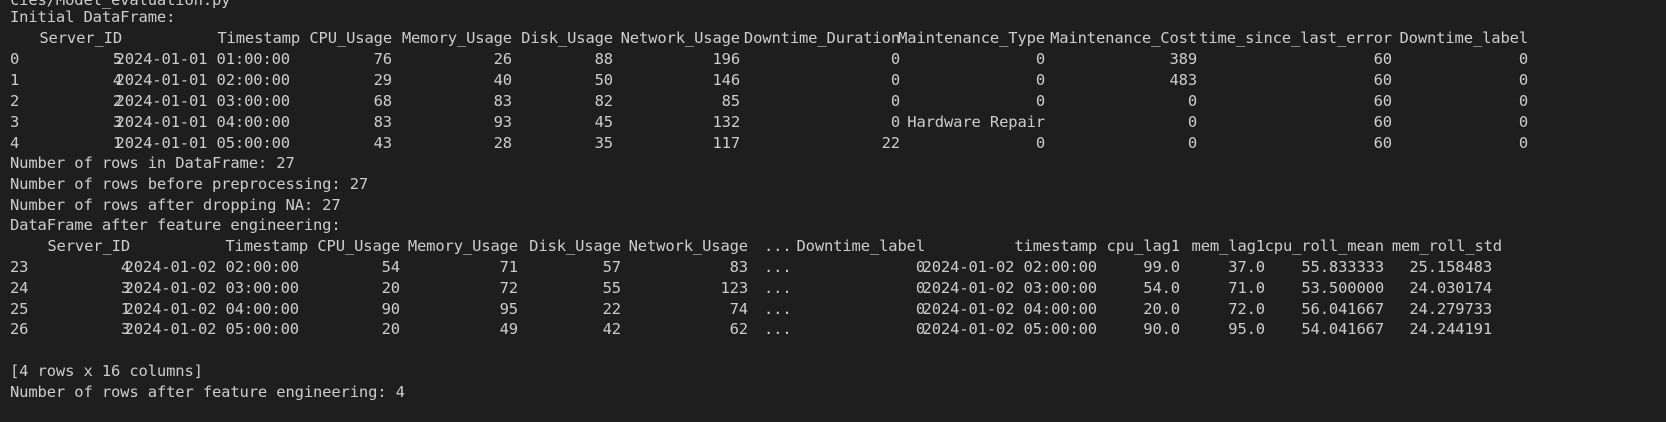 This screenshot has width=1666, height=422. What do you see at coordinates (976, 122) in the screenshot?
I see `table-cell: Hardware Repair` at bounding box center [976, 122].